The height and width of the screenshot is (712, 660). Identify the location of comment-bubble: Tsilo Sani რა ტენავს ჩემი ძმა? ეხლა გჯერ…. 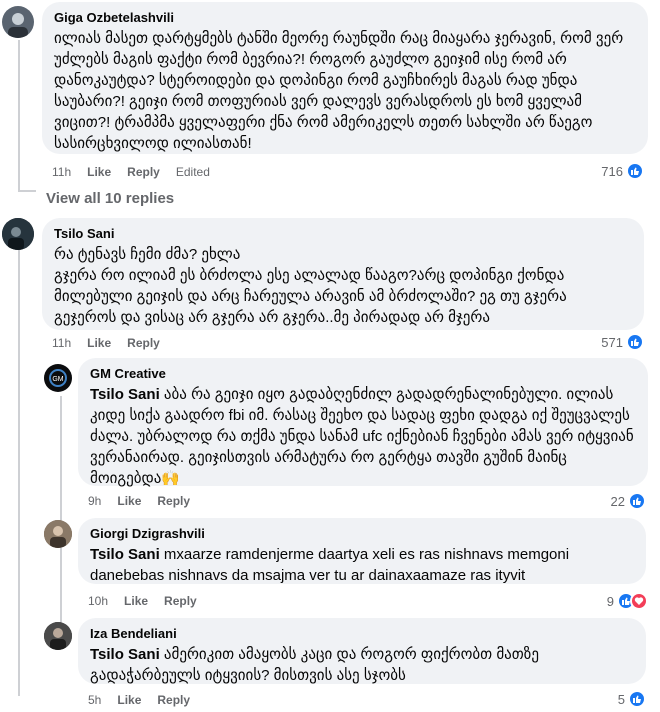
(343, 274).